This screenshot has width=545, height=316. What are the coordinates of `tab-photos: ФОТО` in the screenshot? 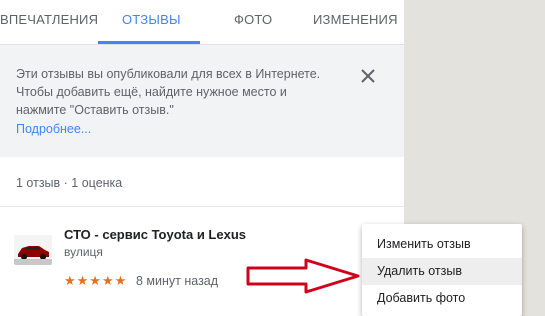 It's located at (253, 22).